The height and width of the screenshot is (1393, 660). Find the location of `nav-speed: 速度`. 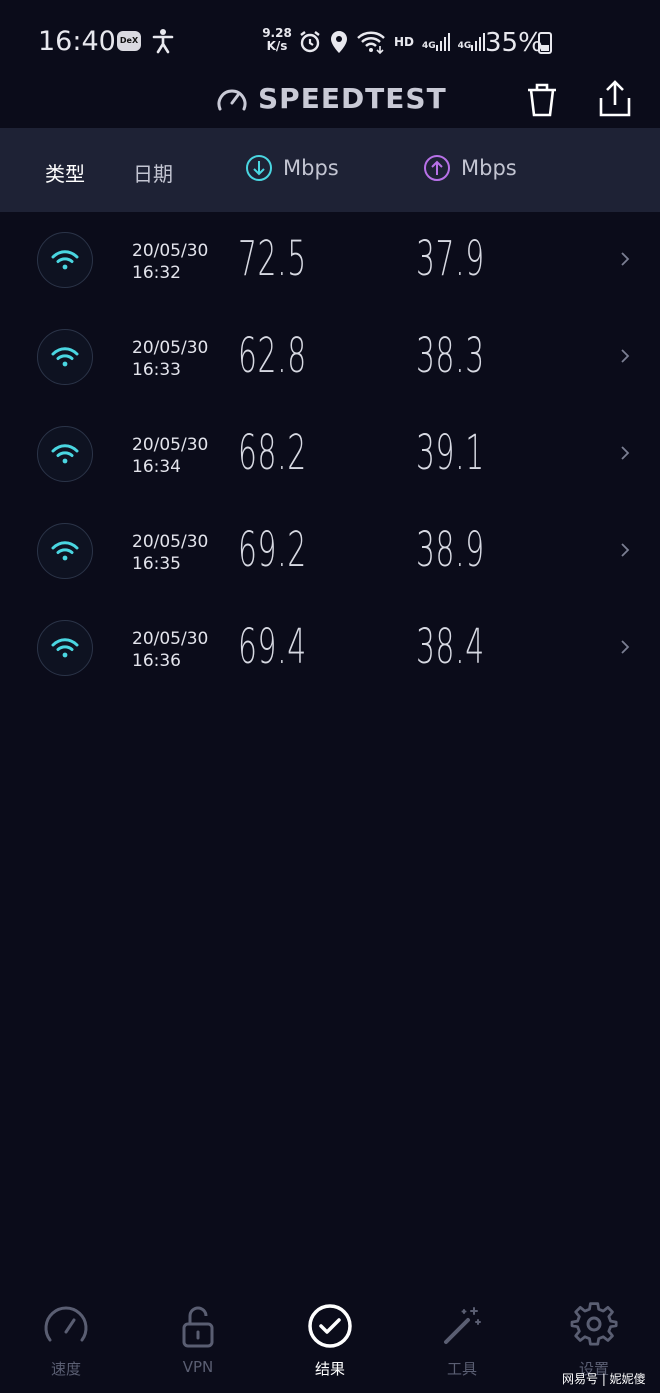

nav-speed: 速度 is located at coordinates (66, 1340).